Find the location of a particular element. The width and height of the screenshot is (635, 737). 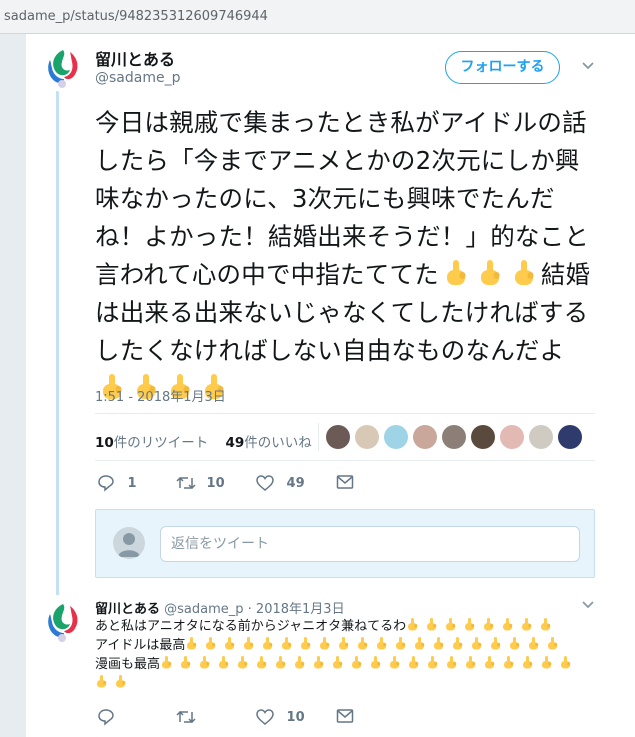

address-bar: sadame_p/status/948235312609746944 is located at coordinates (317, 17).